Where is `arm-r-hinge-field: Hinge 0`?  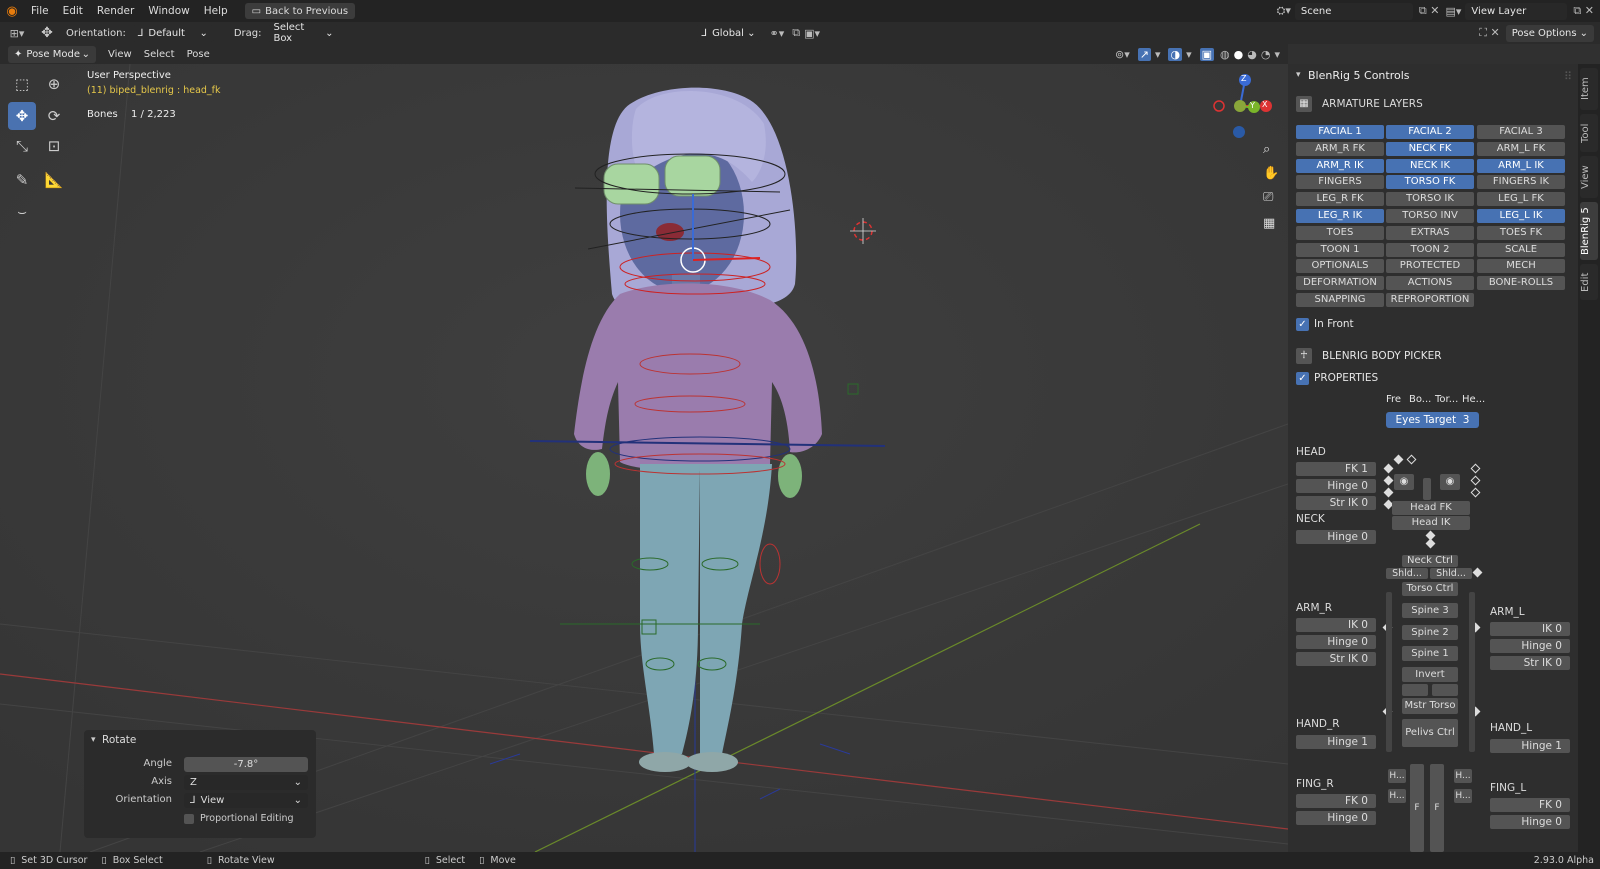 arm-r-hinge-field: Hinge 0 is located at coordinates (1336, 642).